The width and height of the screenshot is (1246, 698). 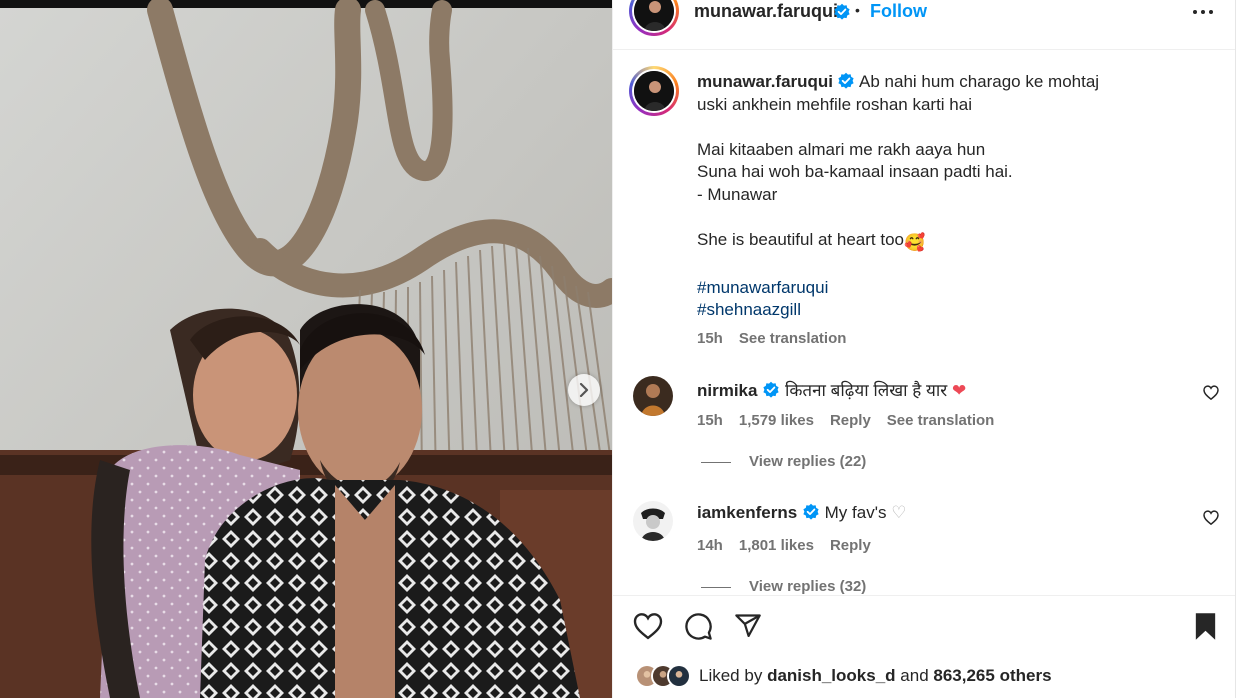 I want to click on comment-text-row: nirmika कितना बढ़िया लिखा है यार ❤, so click(x=831, y=389).